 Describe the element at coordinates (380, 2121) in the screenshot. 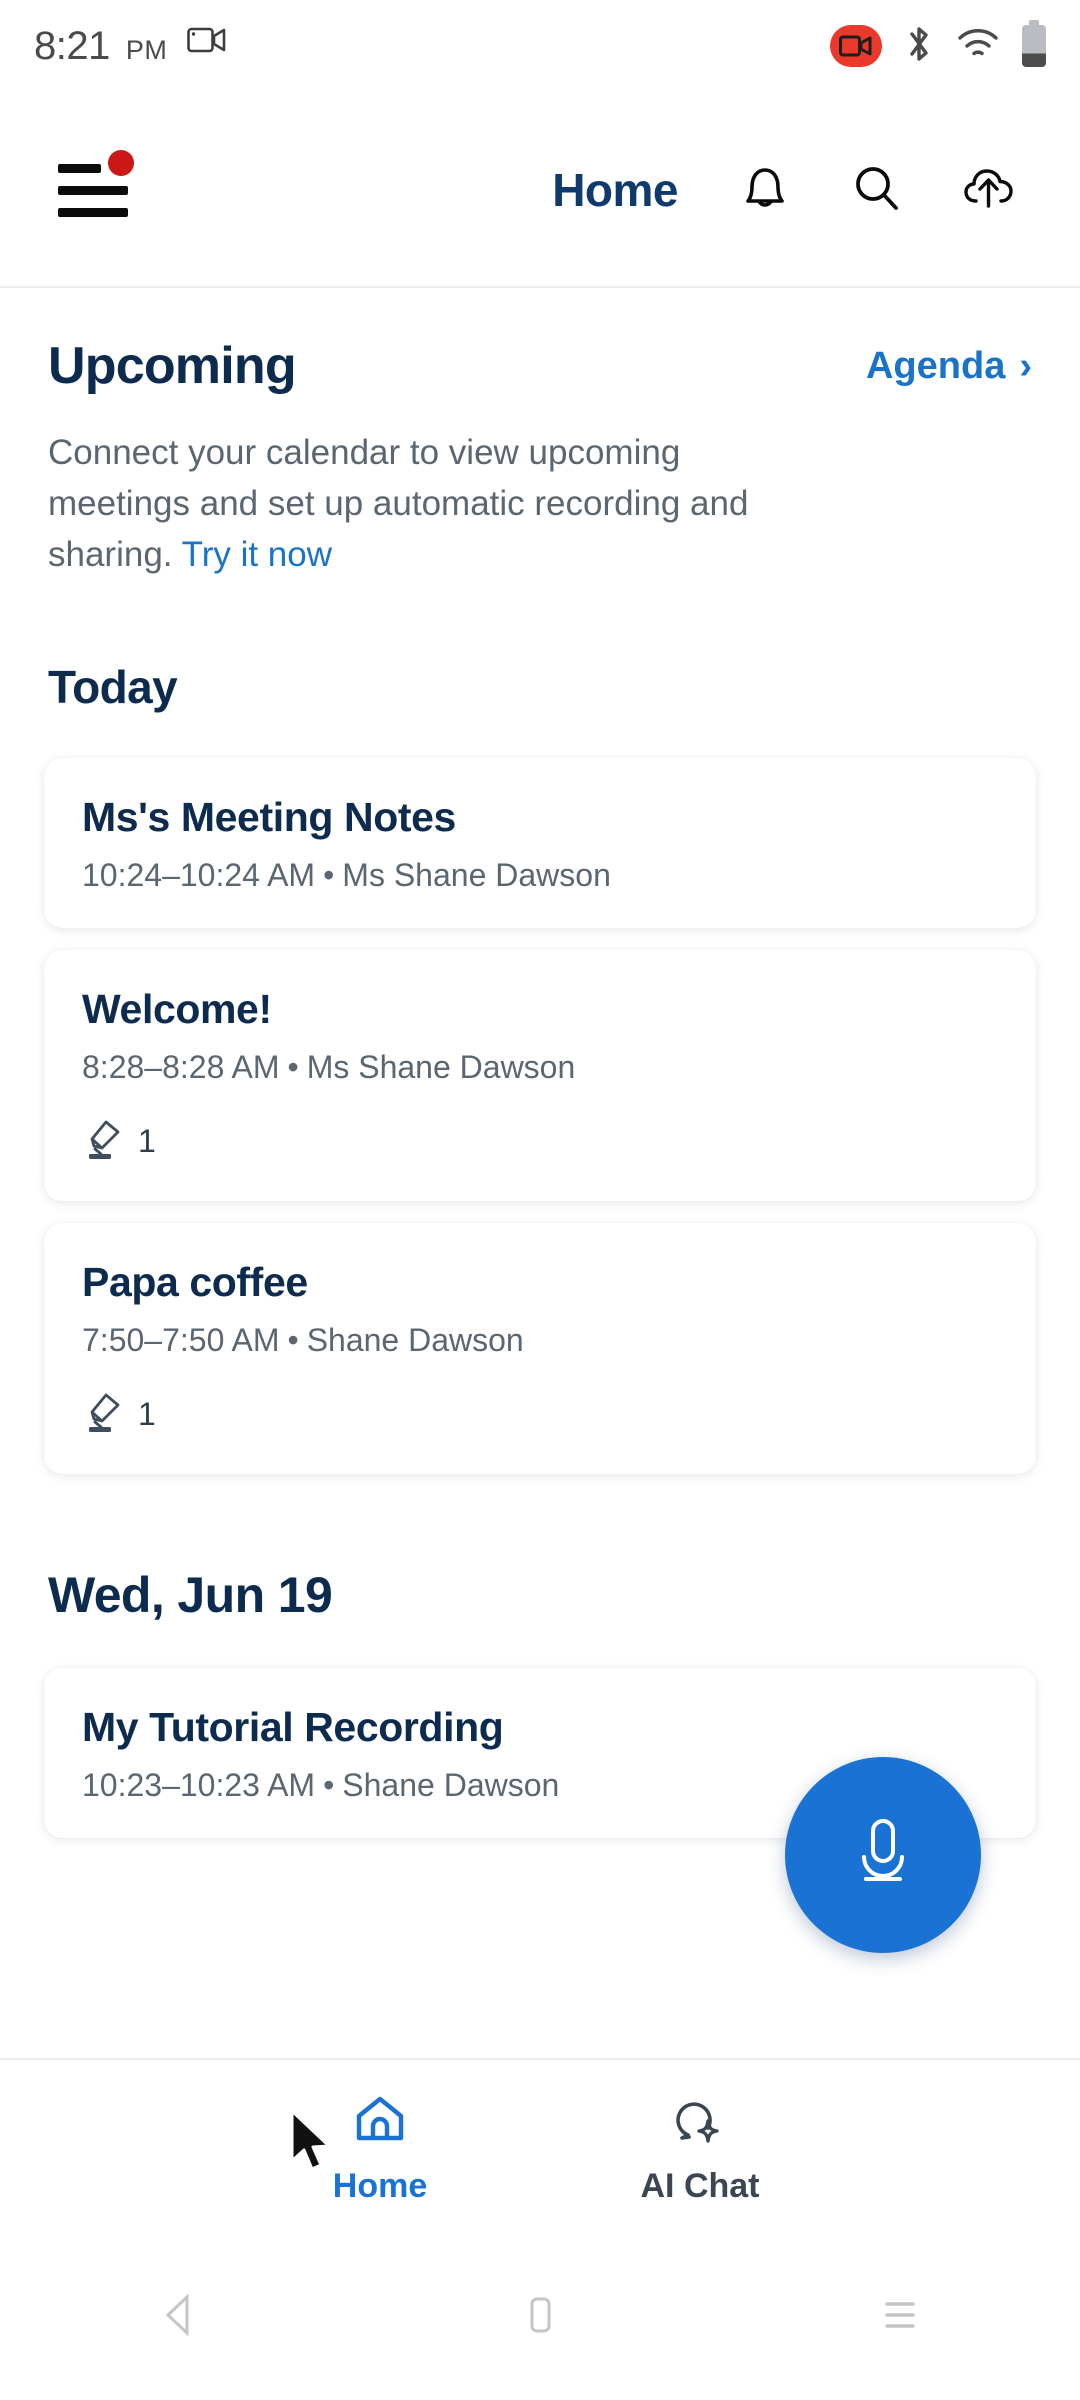

I see `home-icon` at that location.